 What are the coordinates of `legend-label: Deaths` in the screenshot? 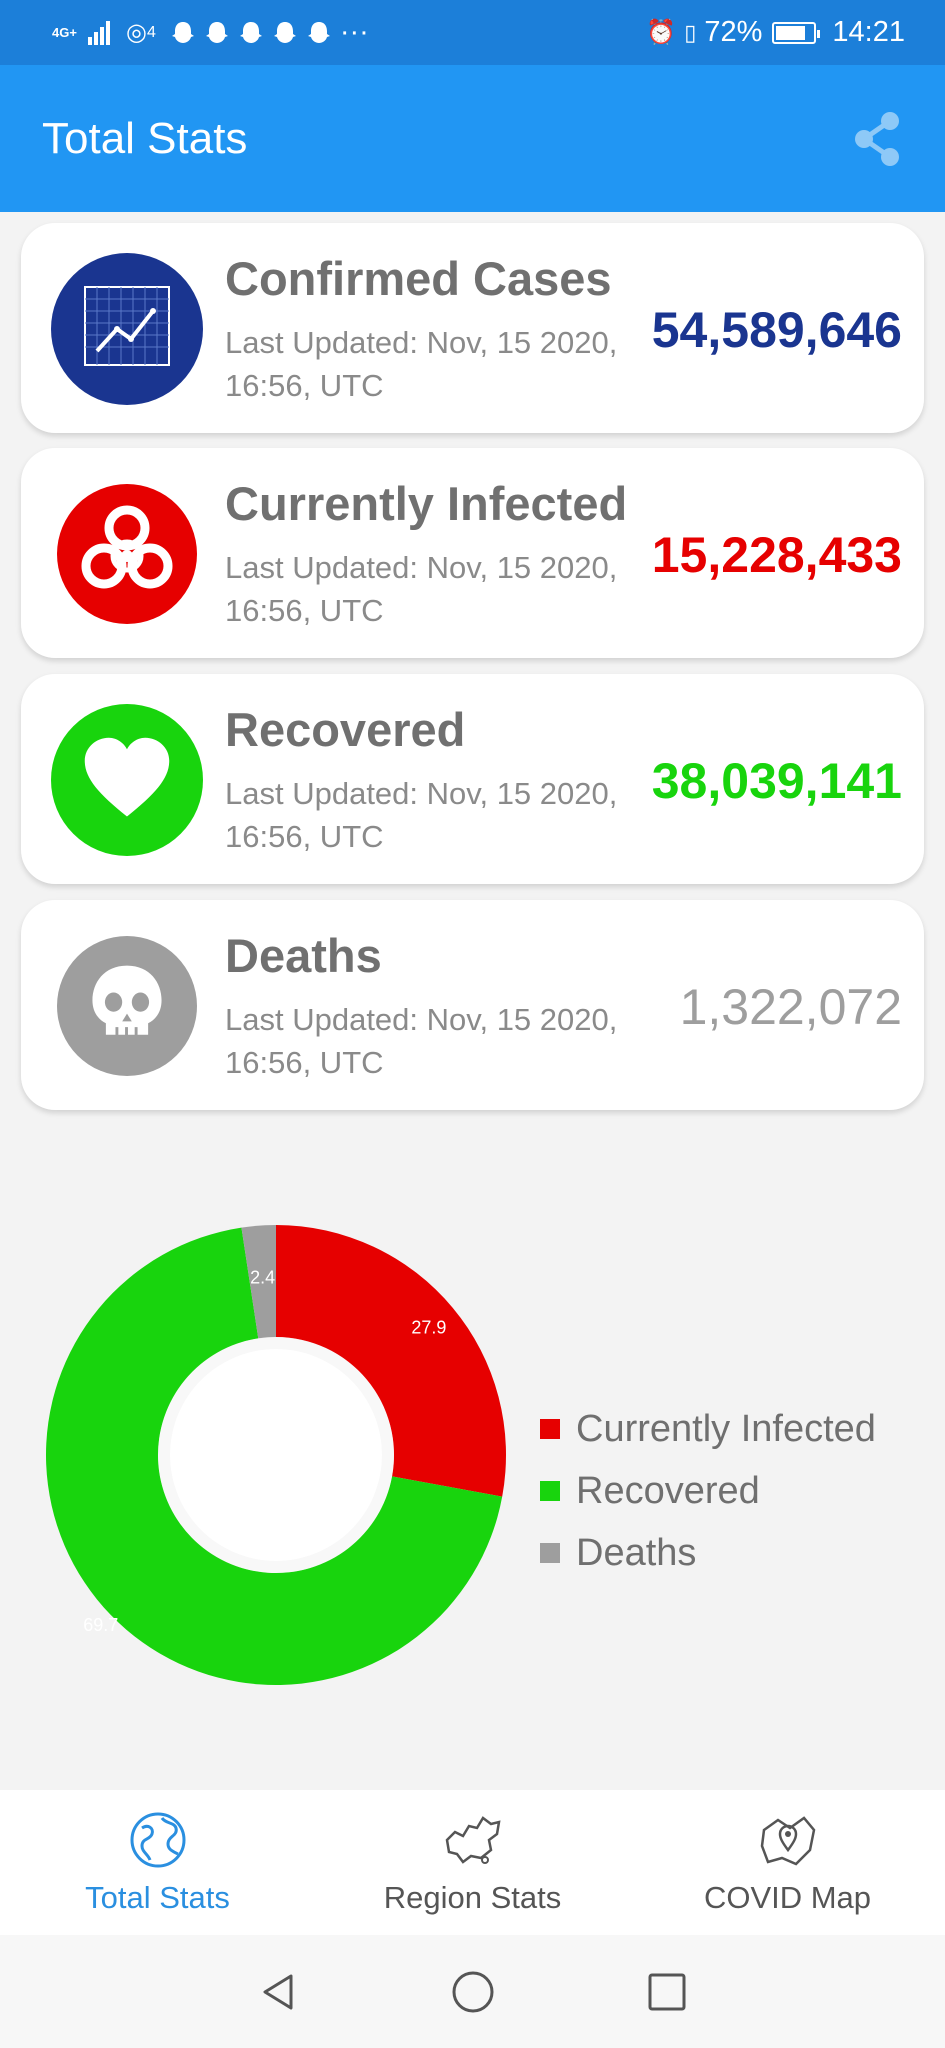 It's located at (636, 1552).